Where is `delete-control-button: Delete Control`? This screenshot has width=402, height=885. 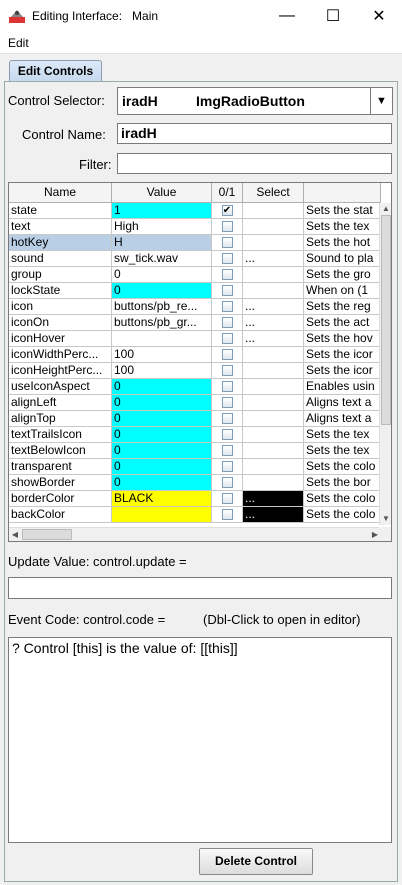
delete-control-button: Delete Control is located at coordinates (256, 861).